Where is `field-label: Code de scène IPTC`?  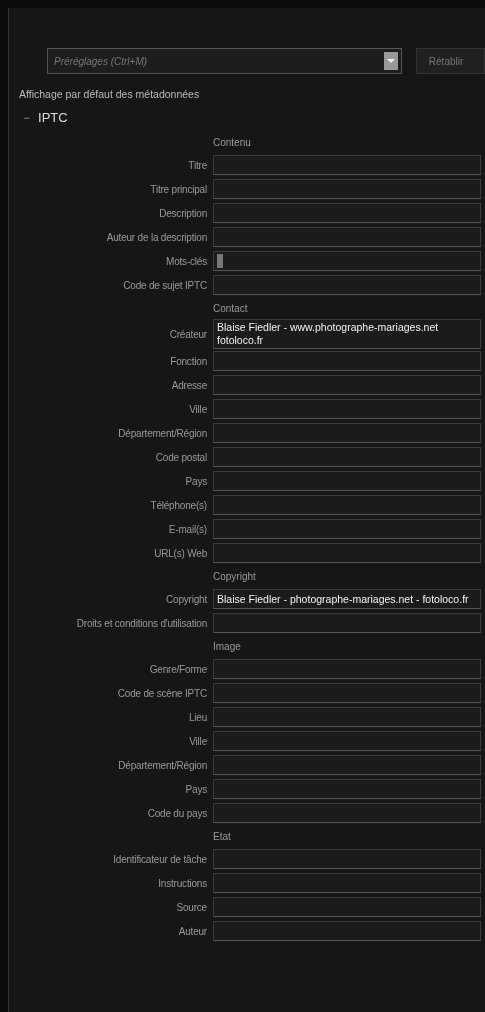
field-label: Code de scène IPTC is located at coordinates (161, 693).